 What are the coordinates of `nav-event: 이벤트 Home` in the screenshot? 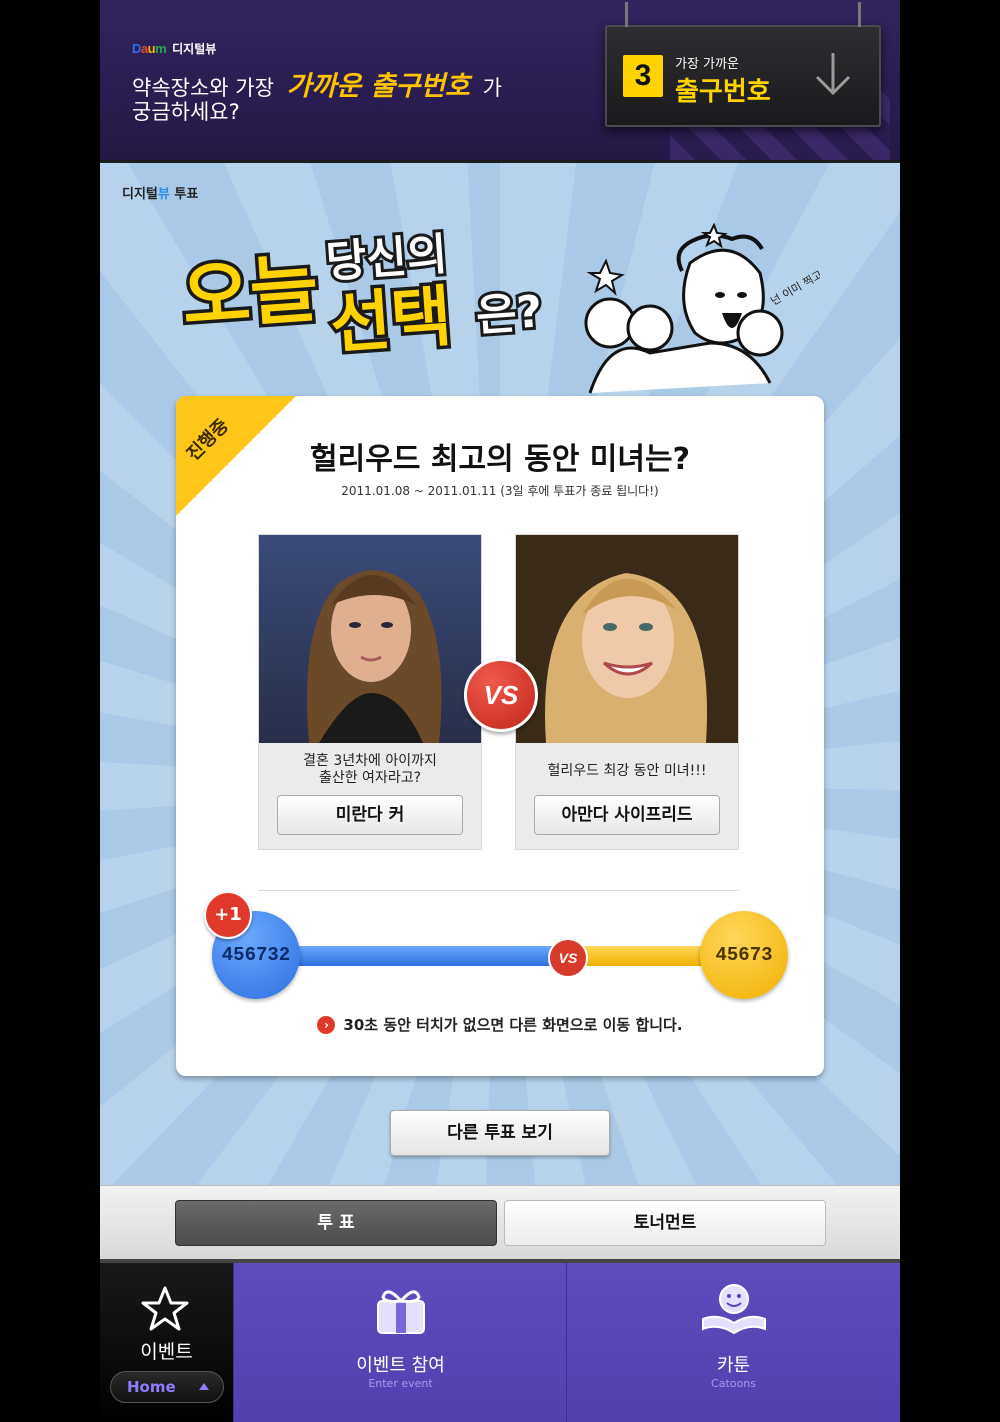 It's located at (166, 1342).